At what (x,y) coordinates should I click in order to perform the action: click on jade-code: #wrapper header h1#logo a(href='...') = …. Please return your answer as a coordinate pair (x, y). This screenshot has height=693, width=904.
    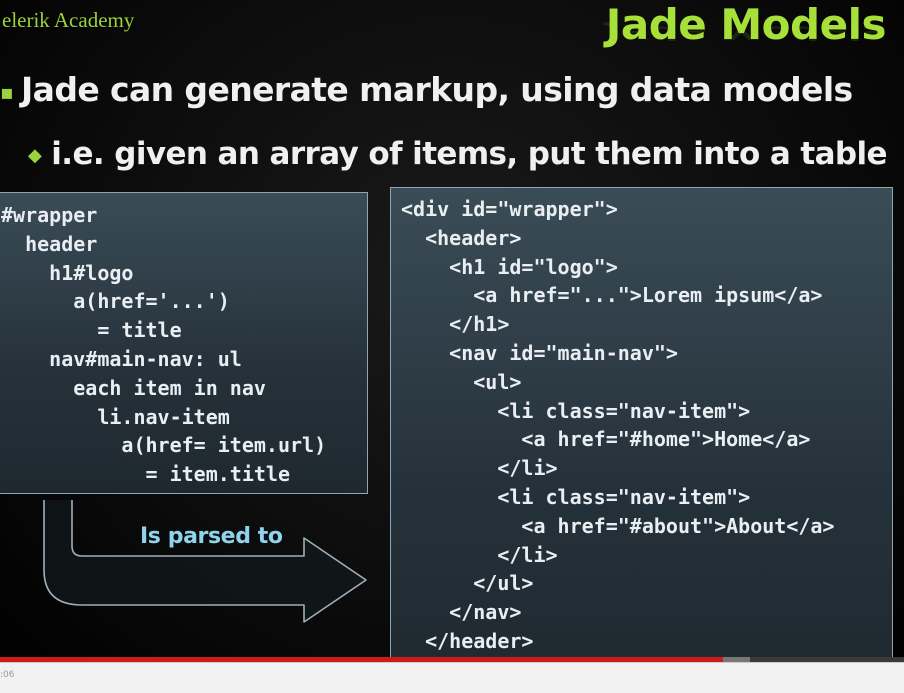
    Looking at the image, I should click on (164, 345).